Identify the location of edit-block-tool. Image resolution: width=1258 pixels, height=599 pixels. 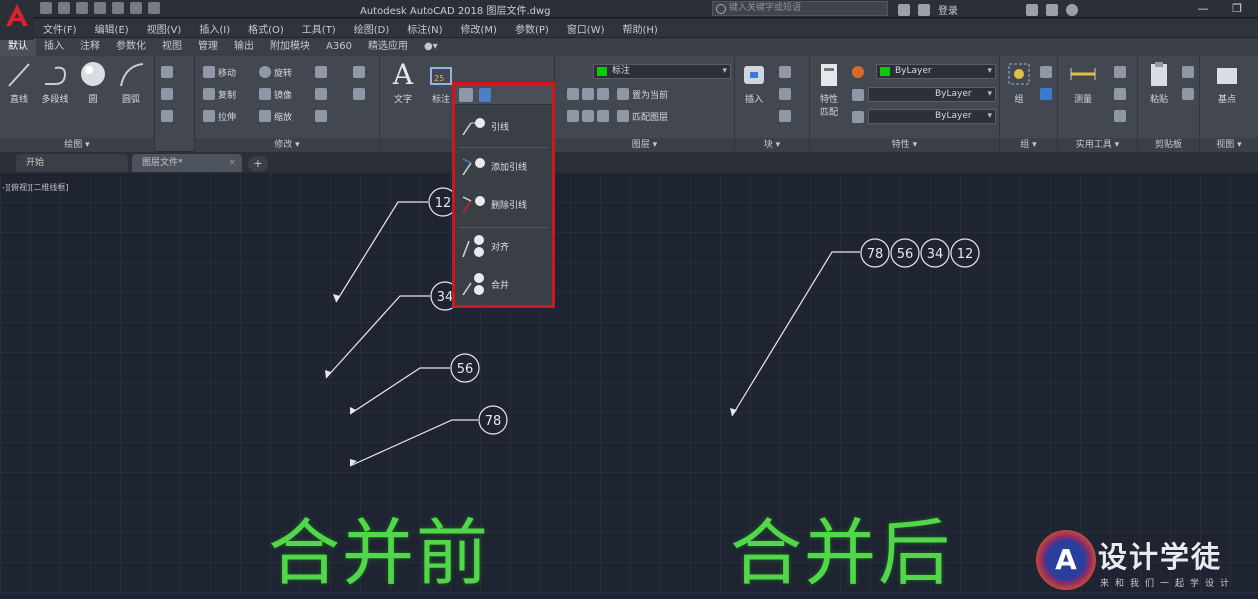
(785, 94).